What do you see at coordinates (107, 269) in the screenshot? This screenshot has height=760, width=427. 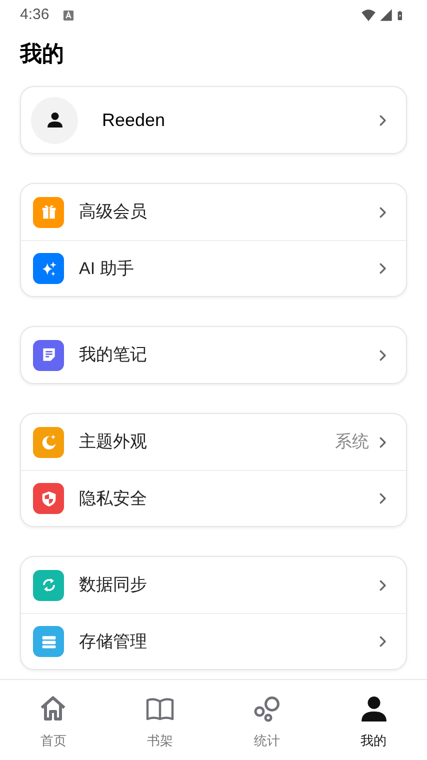 I see `menu-label: AI 助手` at bounding box center [107, 269].